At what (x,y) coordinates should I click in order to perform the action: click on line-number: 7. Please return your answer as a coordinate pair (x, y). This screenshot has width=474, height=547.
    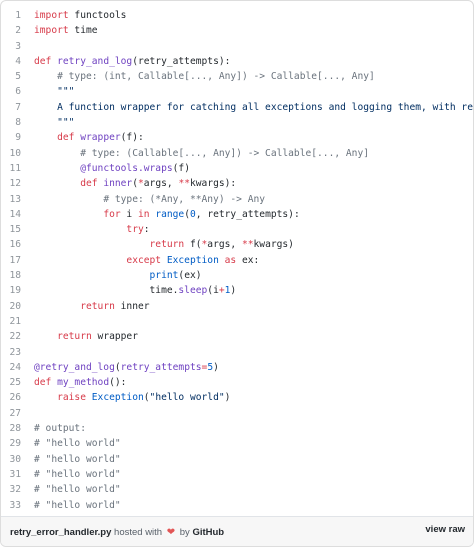
    Looking at the image, I should click on (18, 107).